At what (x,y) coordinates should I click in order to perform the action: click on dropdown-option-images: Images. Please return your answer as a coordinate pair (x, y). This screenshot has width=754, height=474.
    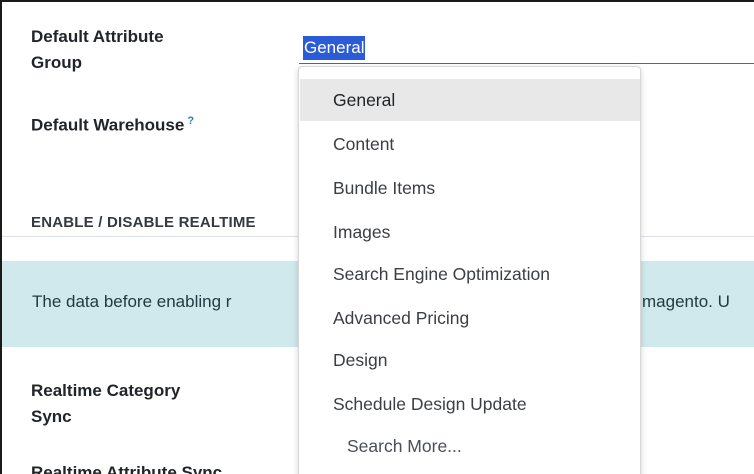
    Looking at the image, I should click on (470, 232).